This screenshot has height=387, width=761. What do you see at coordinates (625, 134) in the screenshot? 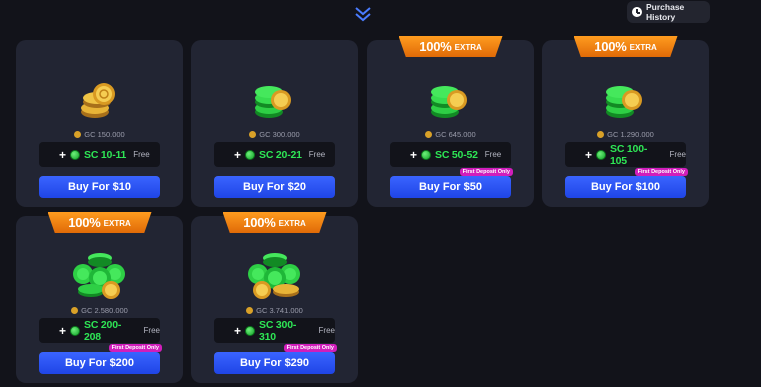
I see `gc-amount: GC 1.290.000` at bounding box center [625, 134].